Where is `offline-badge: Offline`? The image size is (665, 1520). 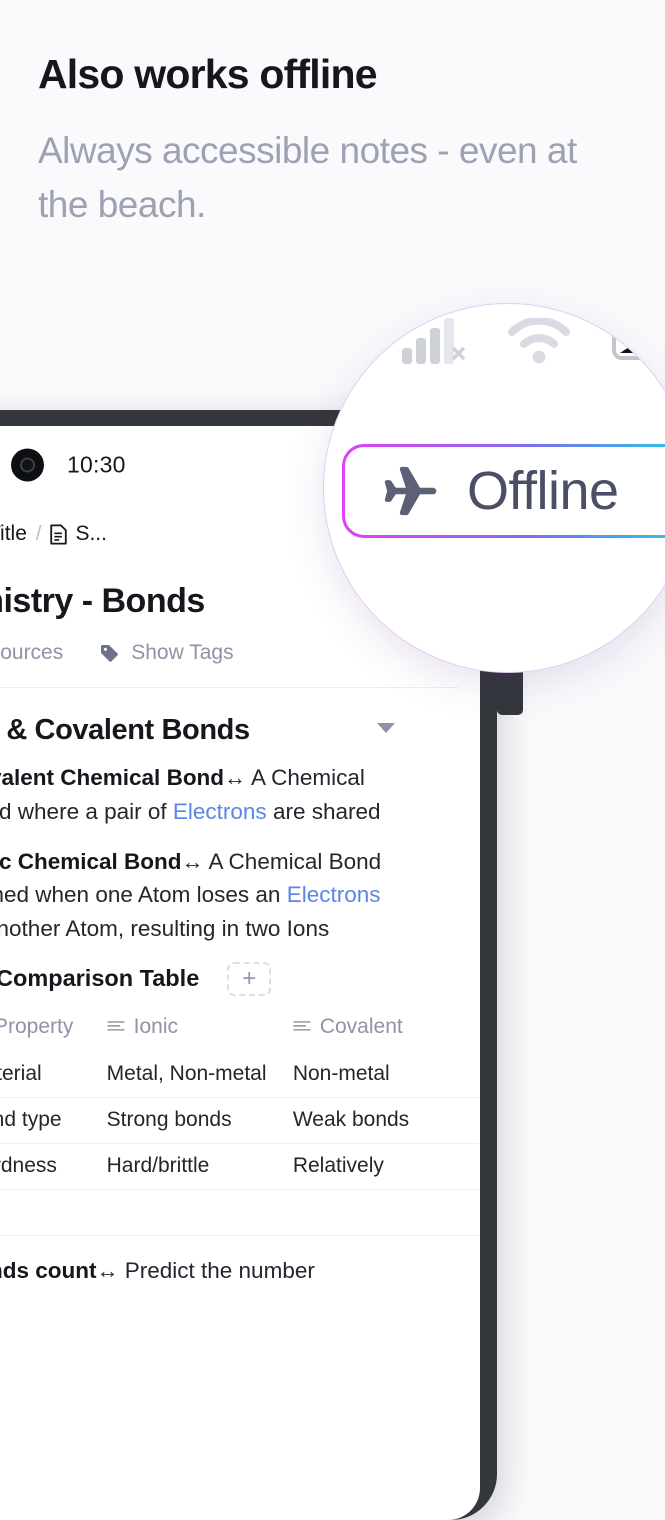 offline-badge: Offline is located at coordinates (503, 491).